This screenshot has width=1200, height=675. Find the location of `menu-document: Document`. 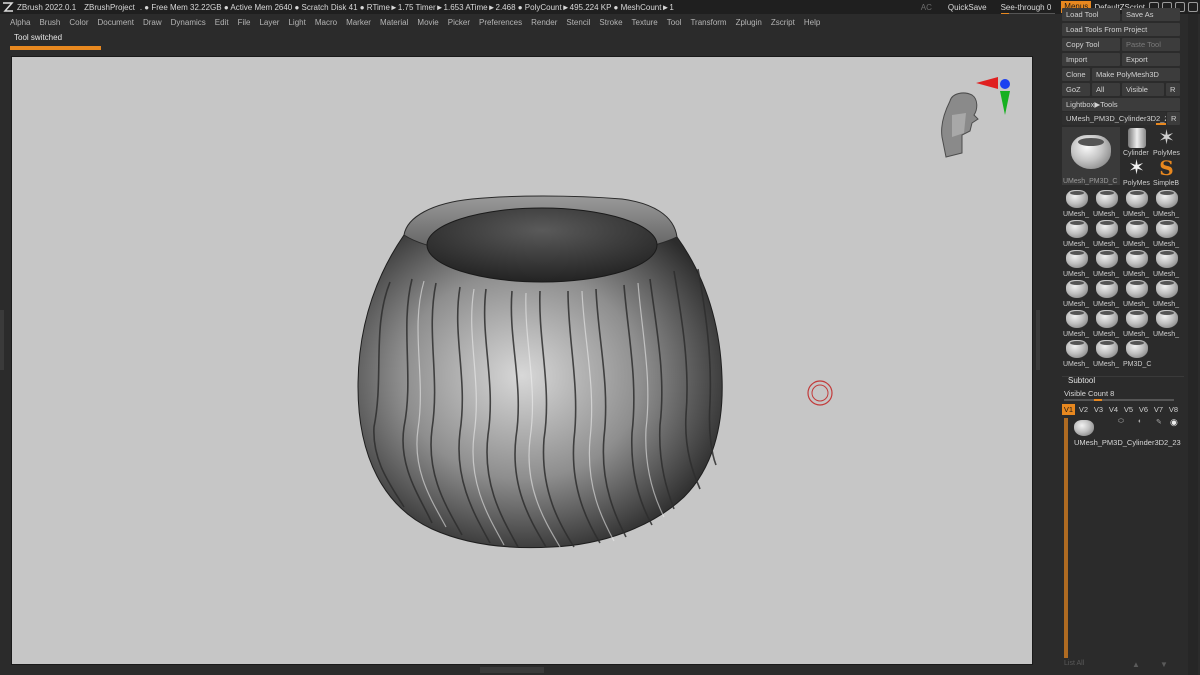

menu-document: Document is located at coordinates (116, 22).